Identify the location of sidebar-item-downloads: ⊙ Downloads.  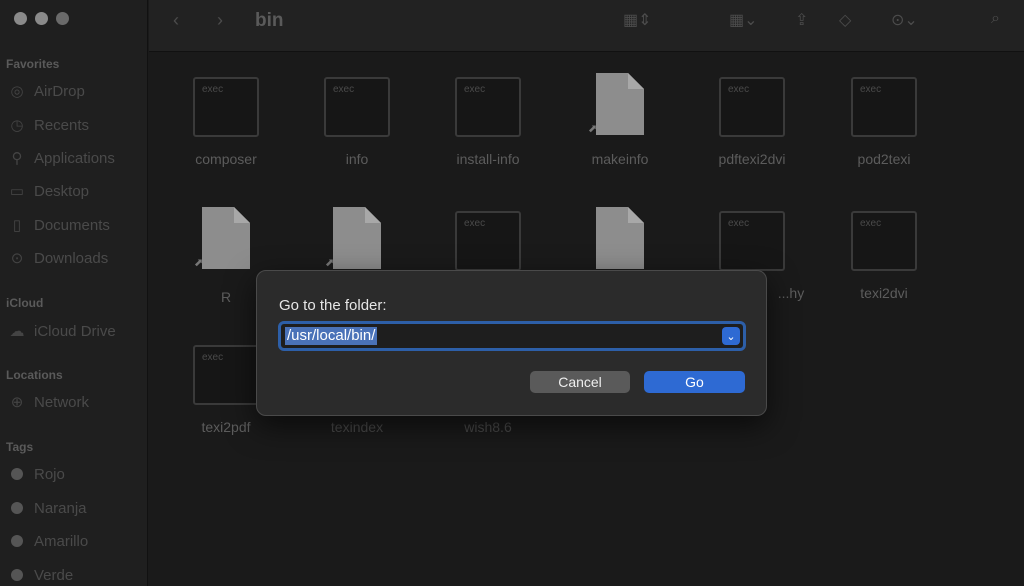
(58, 258).